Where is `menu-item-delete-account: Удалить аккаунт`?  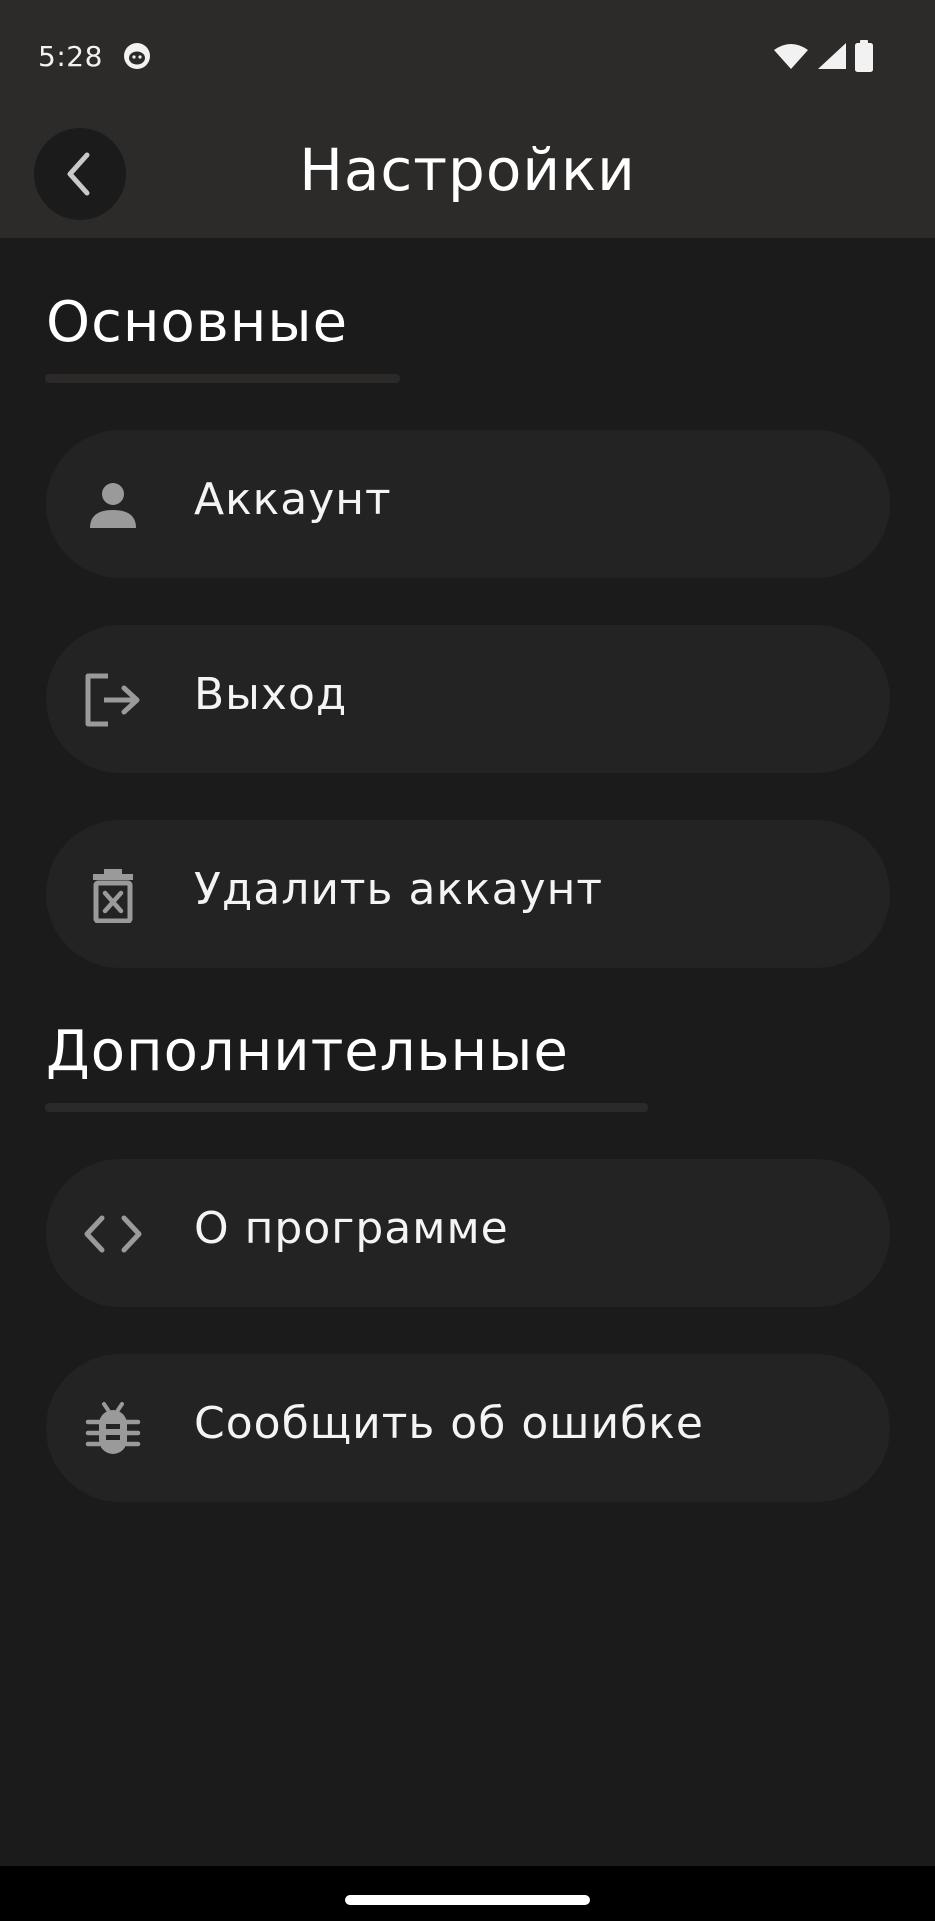 menu-item-delete-account: Удалить аккаунт is located at coordinates (468, 894).